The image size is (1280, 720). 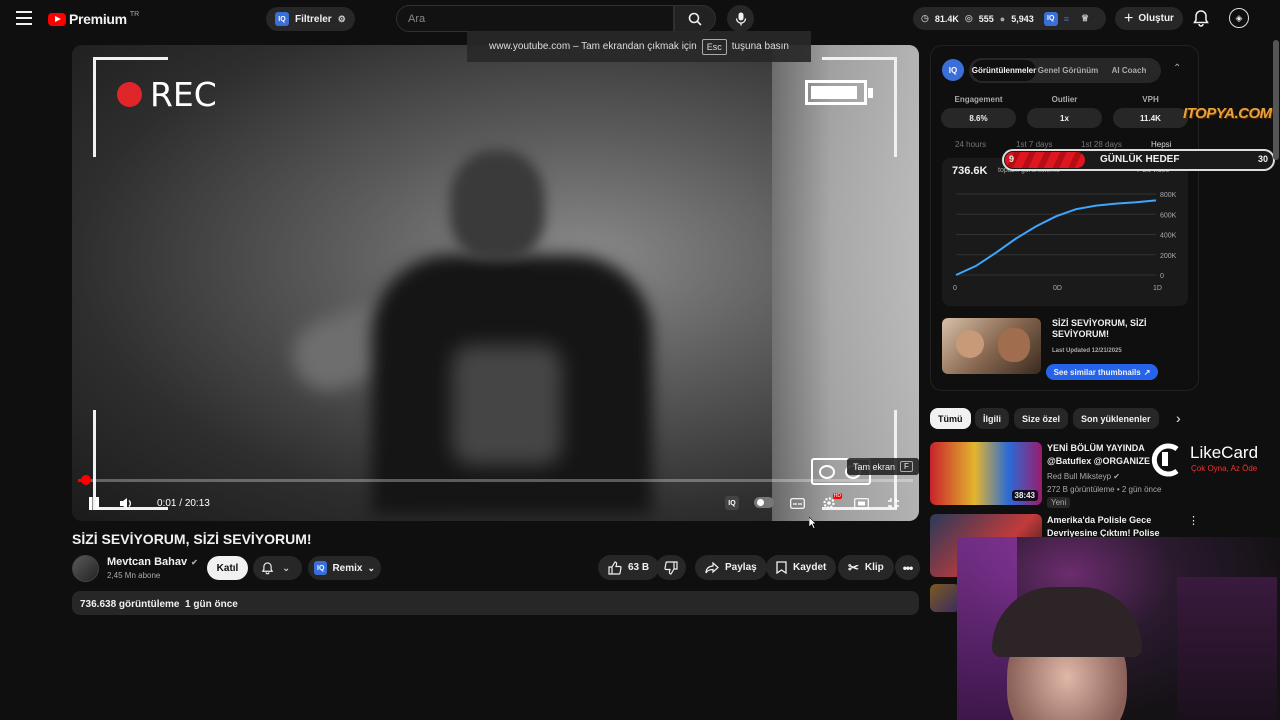 I want to click on rec-overlay: REC, so click(x=167, y=94).